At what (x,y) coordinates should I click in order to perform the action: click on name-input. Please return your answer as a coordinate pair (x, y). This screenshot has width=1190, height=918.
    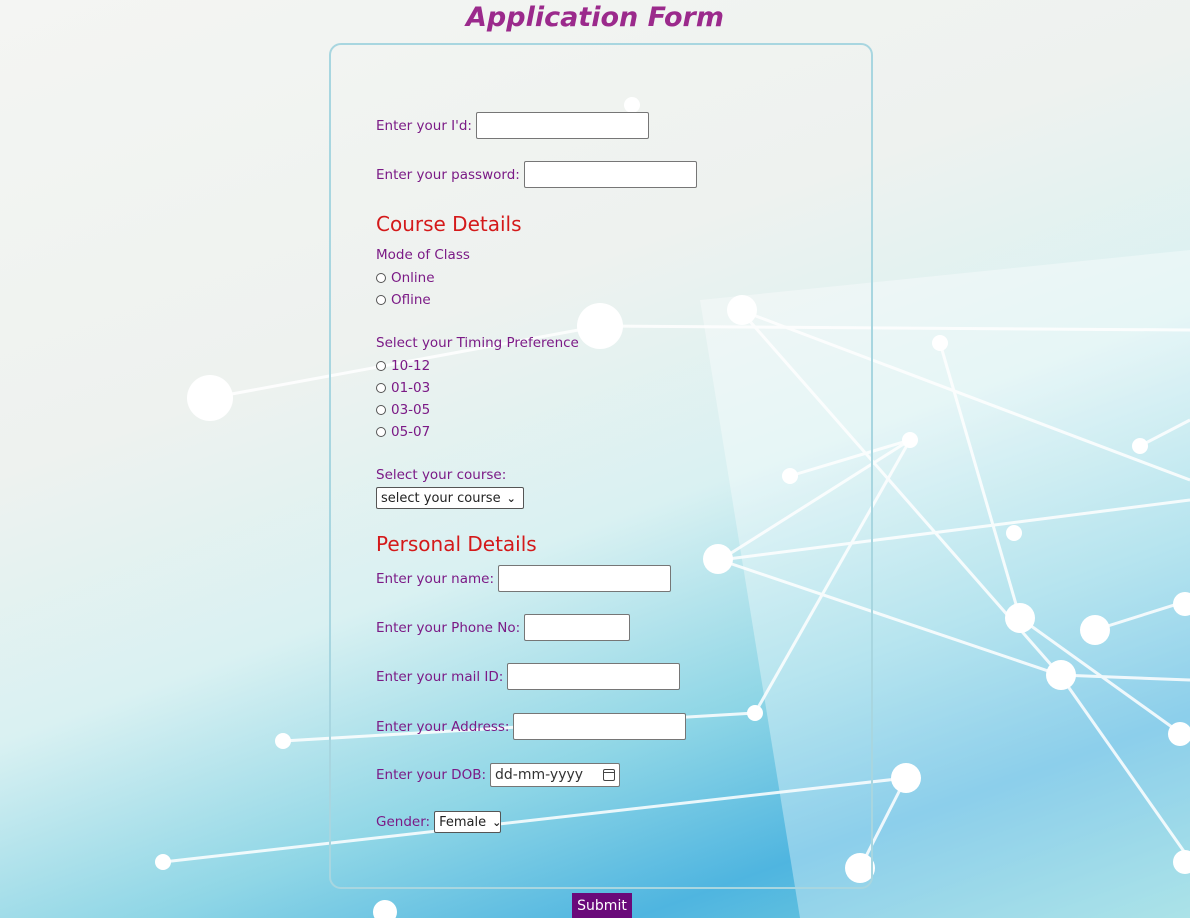
    Looking at the image, I should click on (585, 578).